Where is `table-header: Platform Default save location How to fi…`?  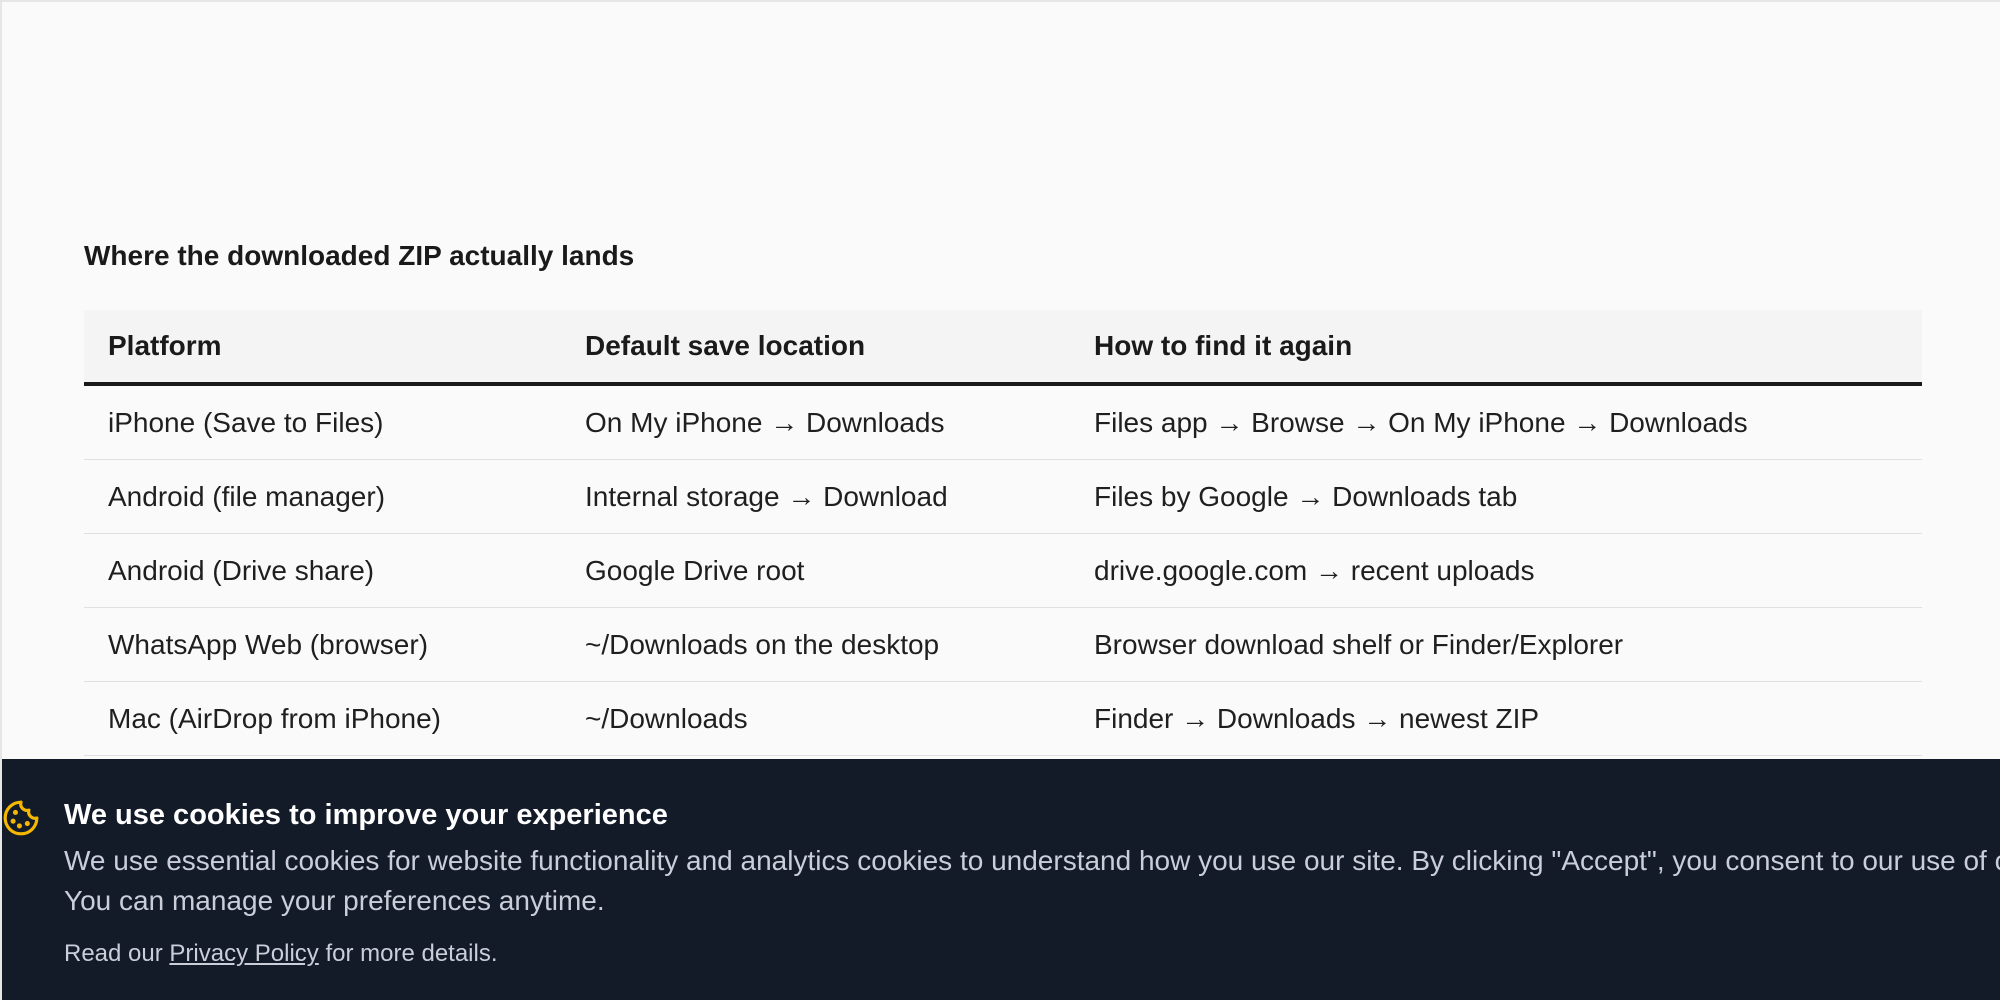 table-header: Platform Default save location How to fi… is located at coordinates (1003, 348).